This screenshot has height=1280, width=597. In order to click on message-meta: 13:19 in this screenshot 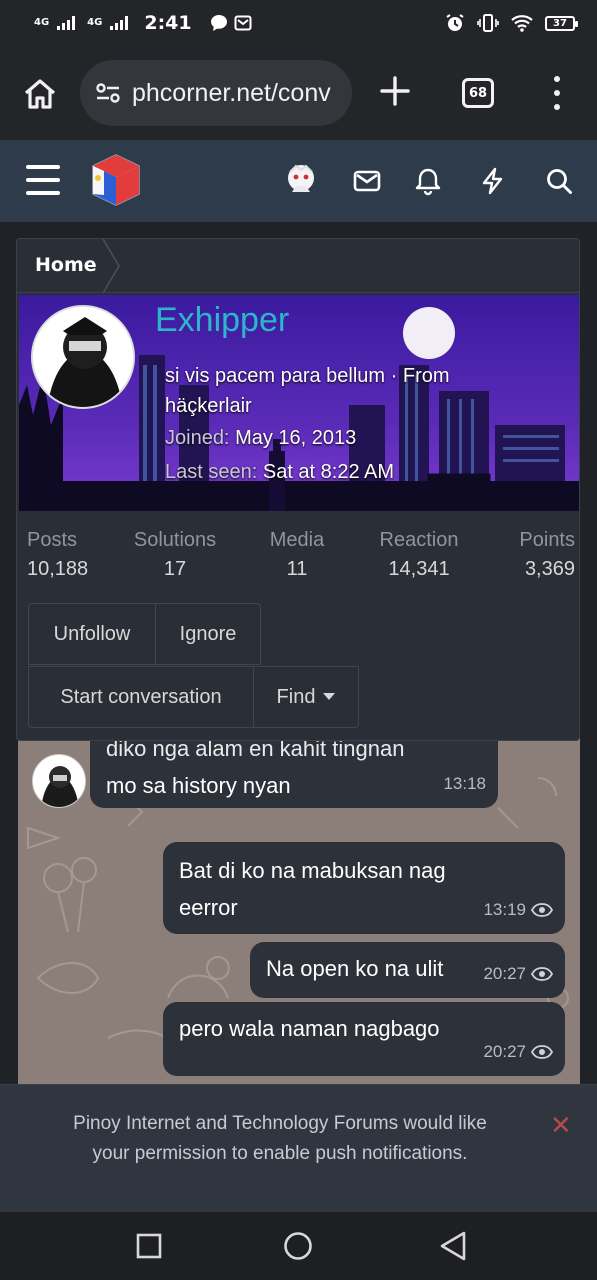, I will do `click(518, 909)`.